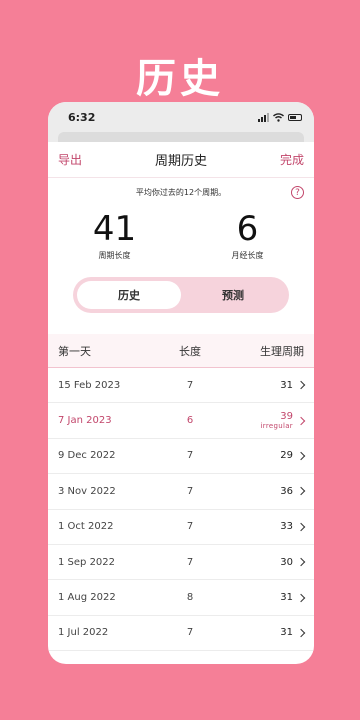  I want to click on nav-bar: 导出 周期历史 完成, so click(181, 160).